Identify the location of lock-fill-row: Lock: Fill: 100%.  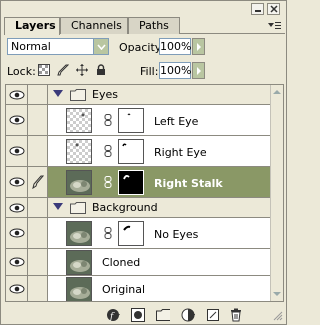
(143, 71).